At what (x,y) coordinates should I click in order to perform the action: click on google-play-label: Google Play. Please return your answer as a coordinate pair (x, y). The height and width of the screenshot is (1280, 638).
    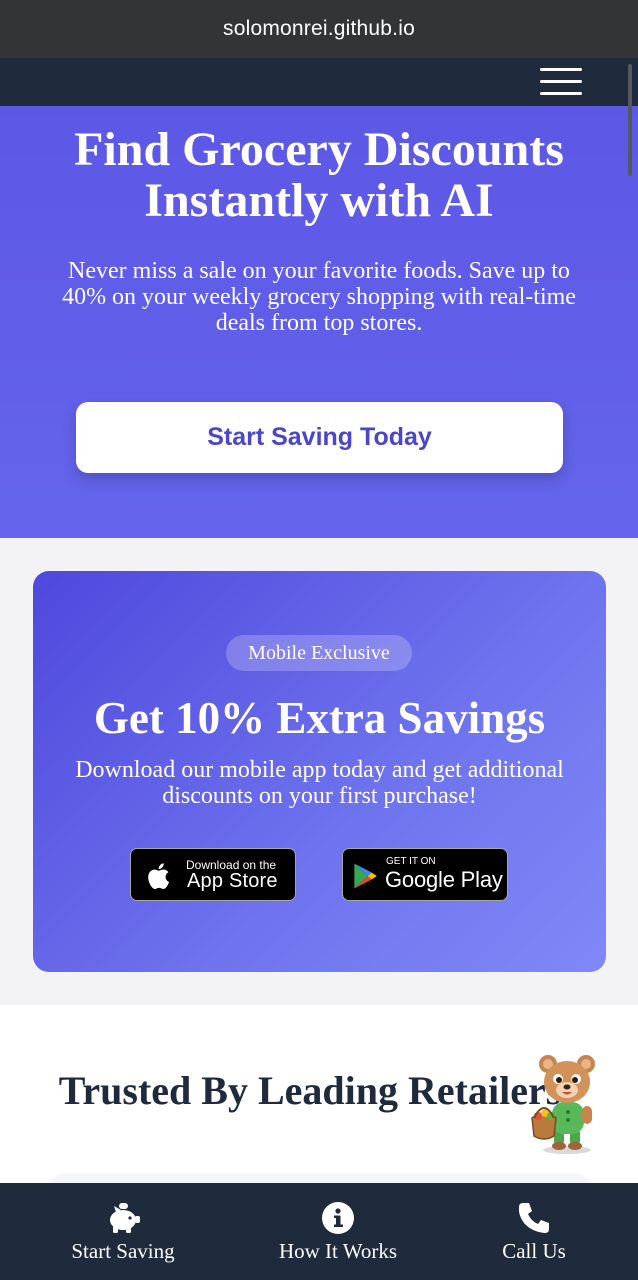
    Looking at the image, I should click on (444, 879).